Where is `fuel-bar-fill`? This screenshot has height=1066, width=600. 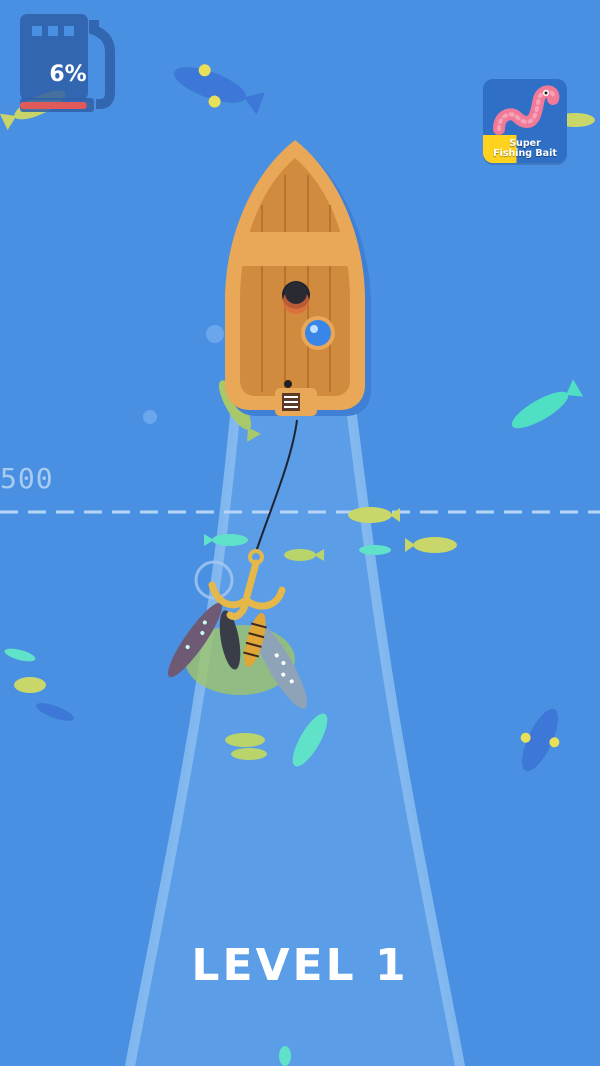
fuel-bar-fill is located at coordinates (53, 105).